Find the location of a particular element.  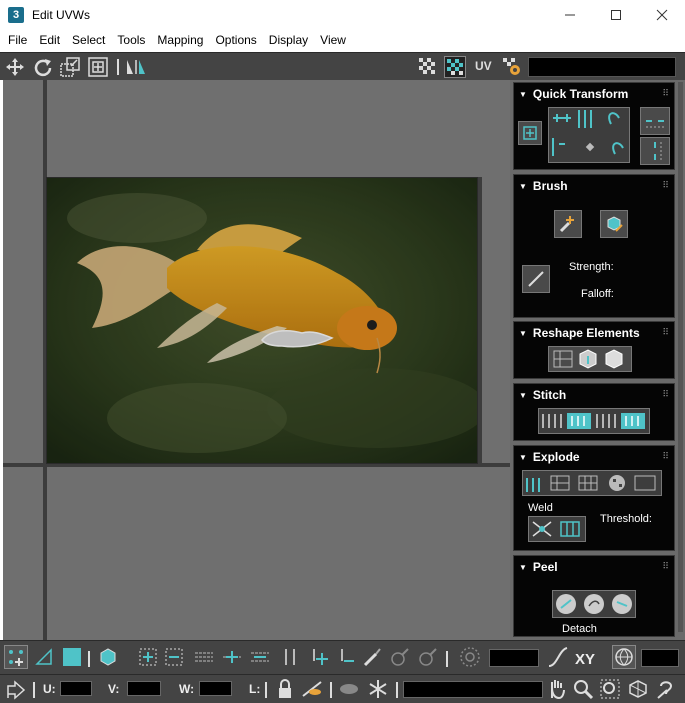

space-horizontal-button is located at coordinates (655, 121).